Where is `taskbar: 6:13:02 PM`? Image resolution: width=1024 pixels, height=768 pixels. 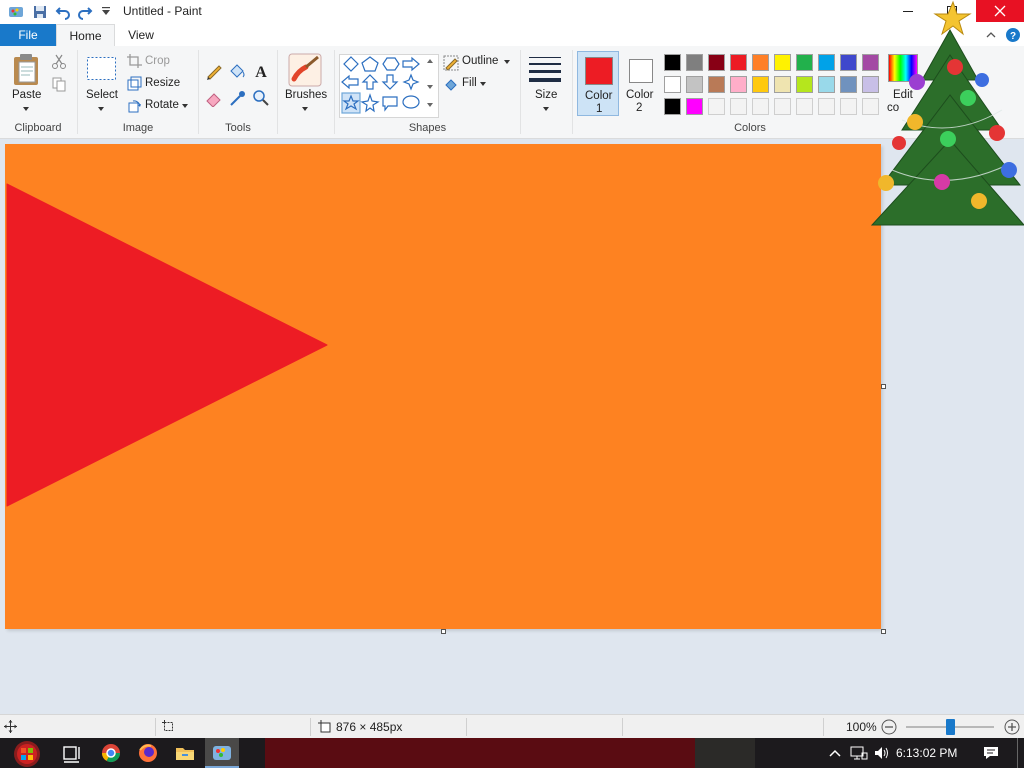
taskbar: 6:13:02 PM is located at coordinates (512, 753).